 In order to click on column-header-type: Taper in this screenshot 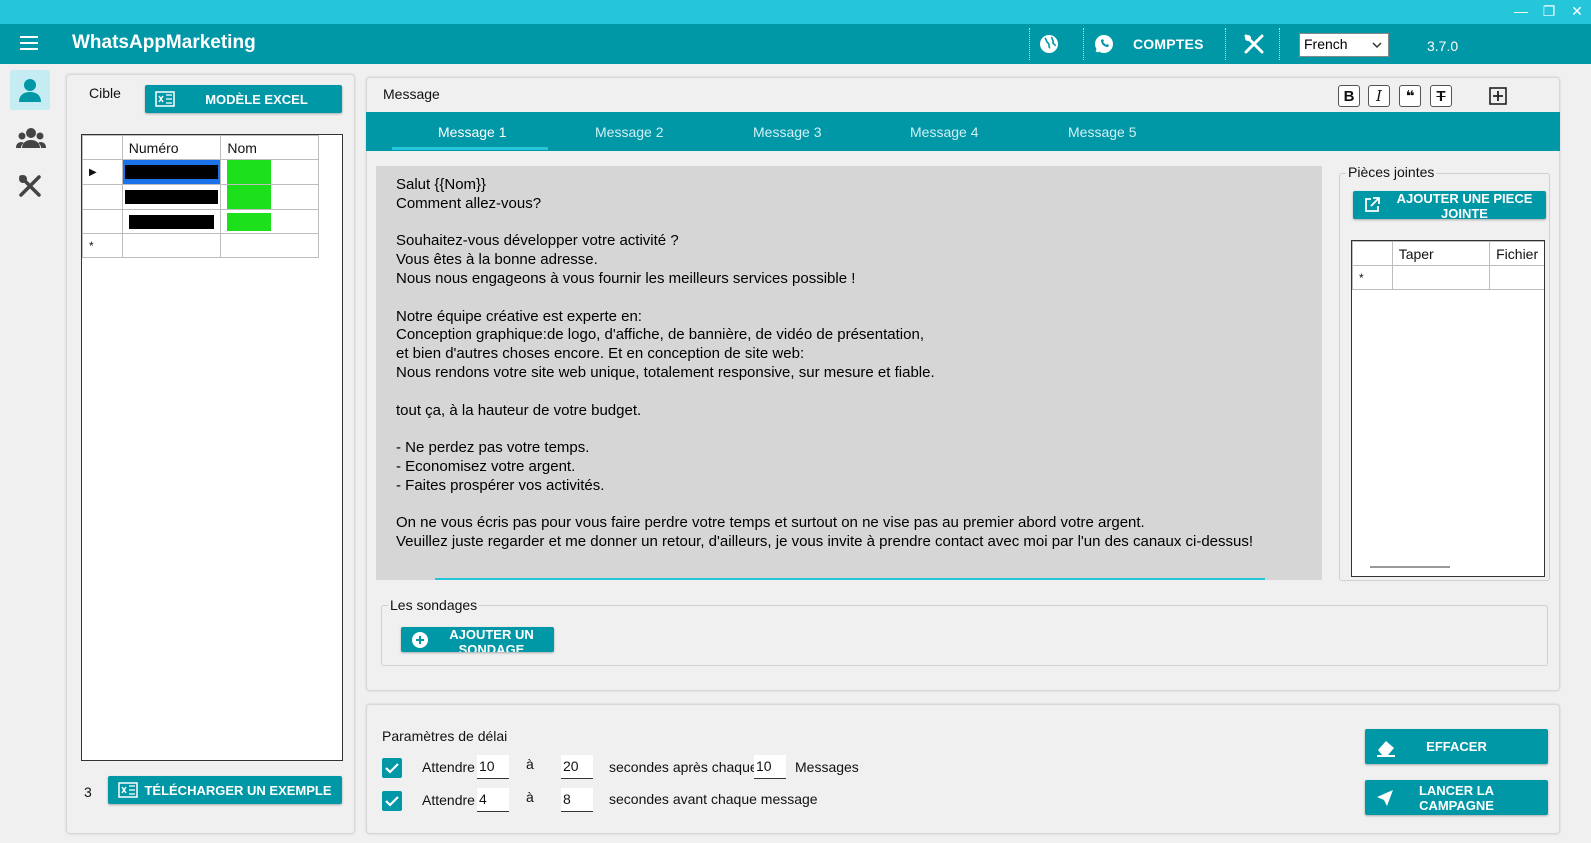, I will do `click(1441, 253)`.